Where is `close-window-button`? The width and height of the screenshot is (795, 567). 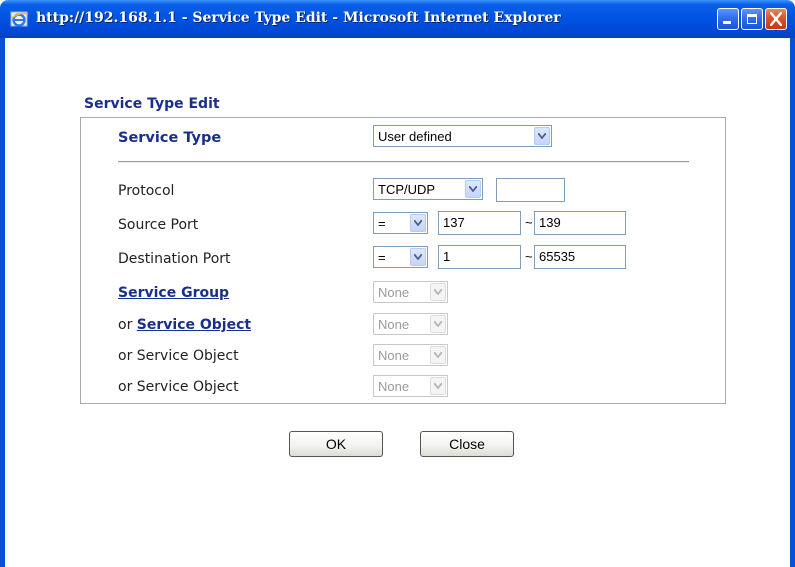
close-window-button is located at coordinates (776, 19).